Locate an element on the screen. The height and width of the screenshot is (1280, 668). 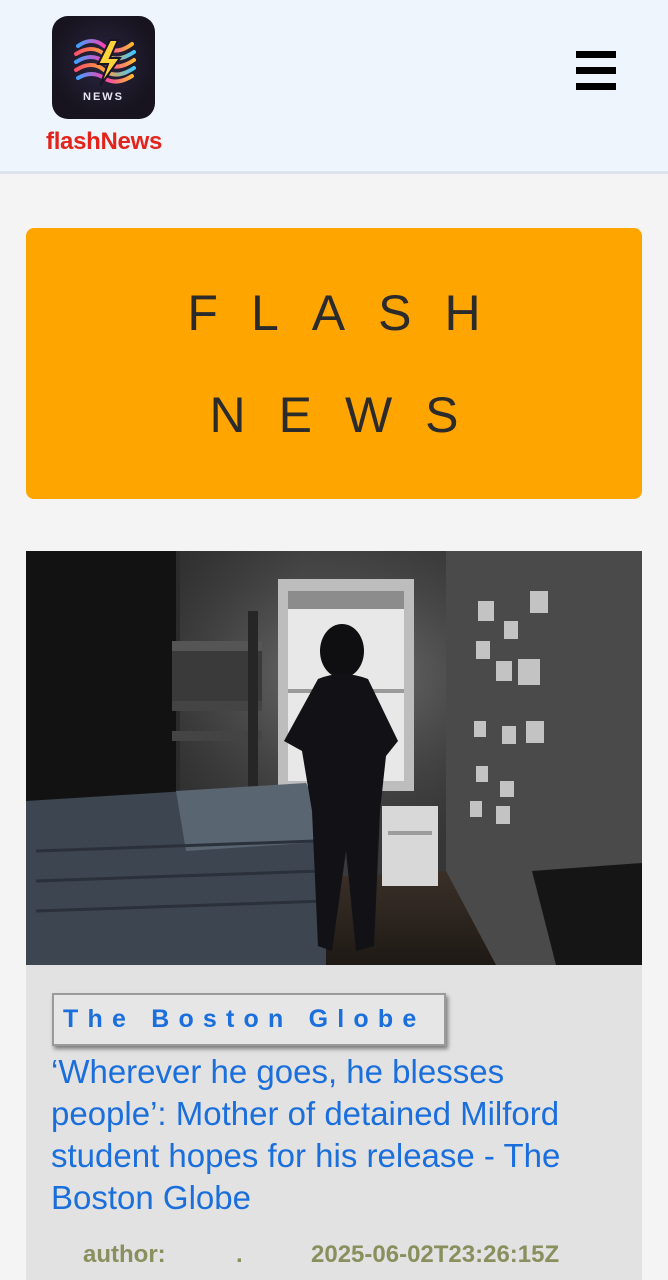
flashnews-logo-icon: NEWS is located at coordinates (103, 67).